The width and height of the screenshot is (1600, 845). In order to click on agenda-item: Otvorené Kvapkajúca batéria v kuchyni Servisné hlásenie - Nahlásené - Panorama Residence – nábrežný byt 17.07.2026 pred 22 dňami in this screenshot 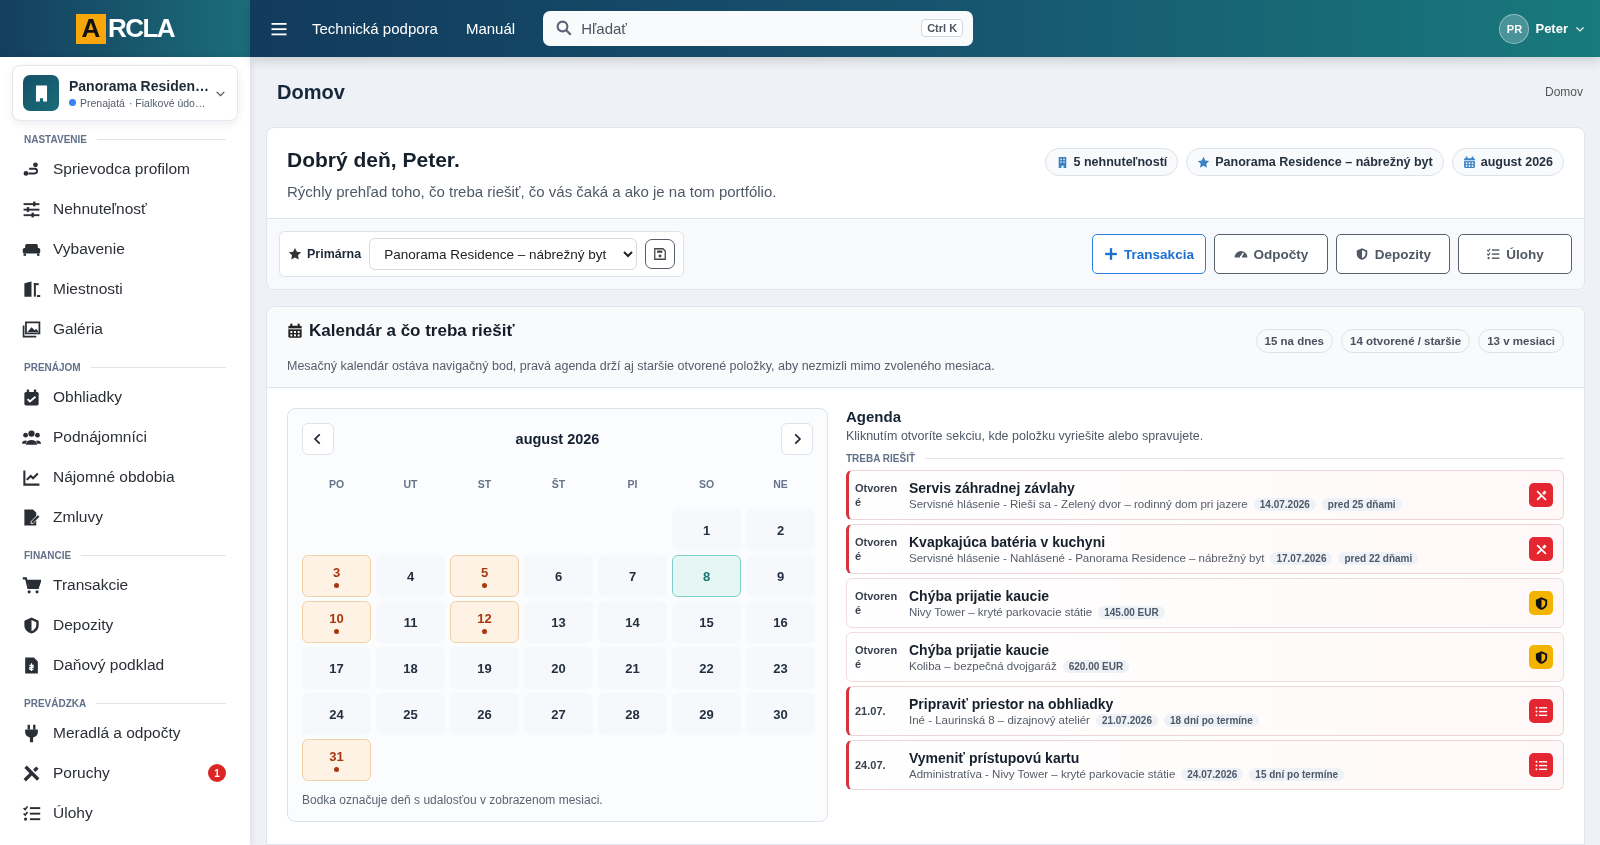, I will do `click(1205, 549)`.